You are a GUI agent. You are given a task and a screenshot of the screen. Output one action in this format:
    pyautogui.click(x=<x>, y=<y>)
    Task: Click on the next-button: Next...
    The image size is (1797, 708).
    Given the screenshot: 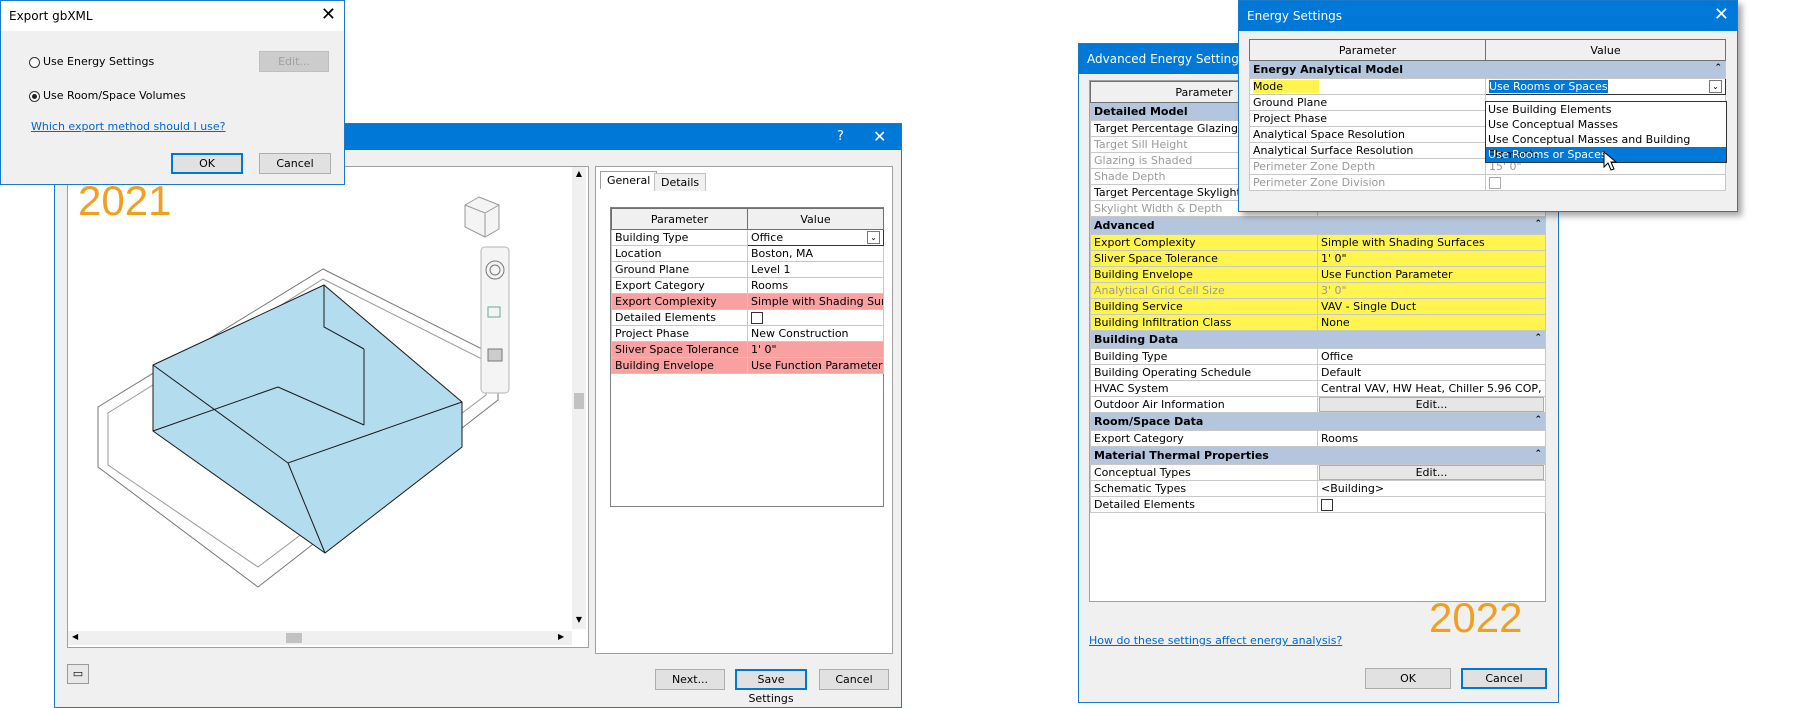 What is the action you would take?
    pyautogui.click(x=690, y=679)
    